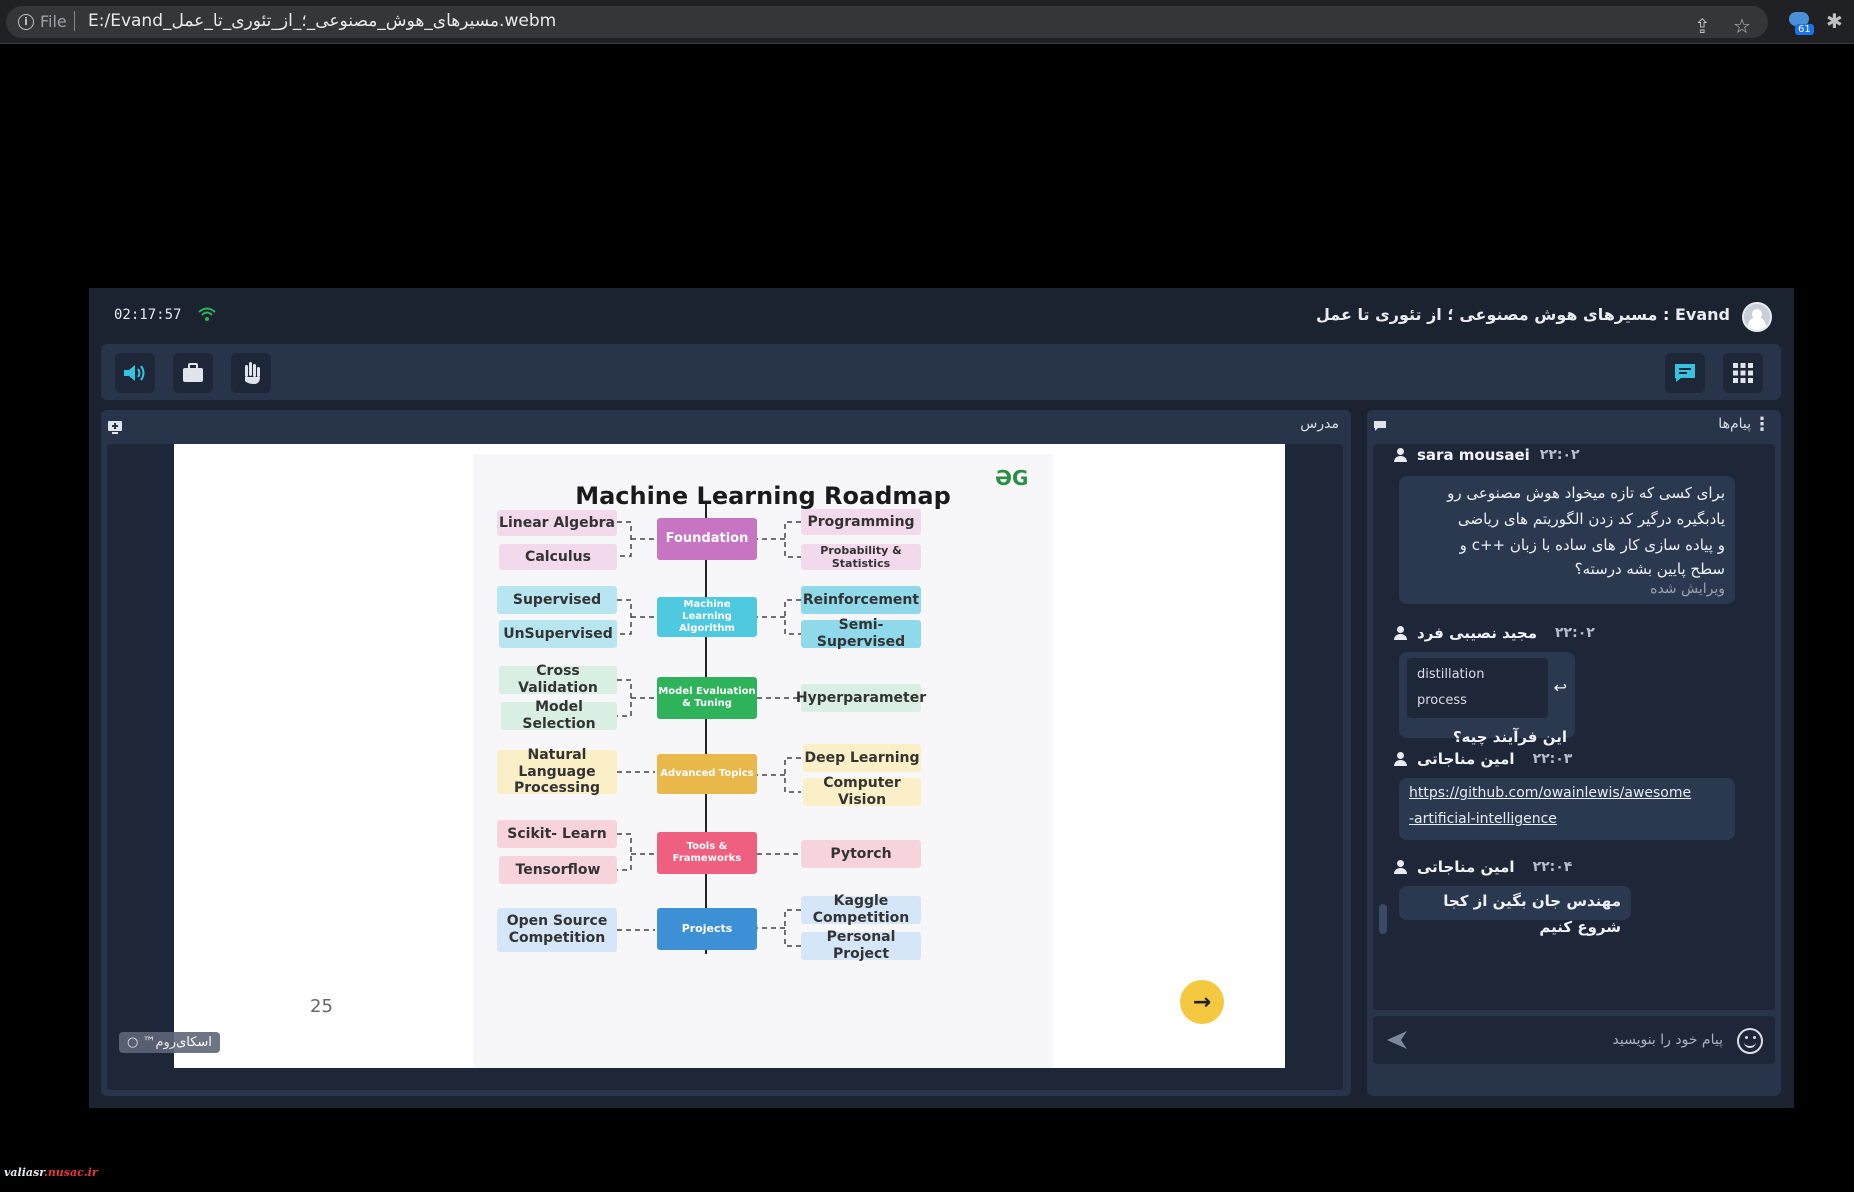 The height and width of the screenshot is (1192, 1854). I want to click on extensions-puzzle-icon: ✱, so click(1834, 21).